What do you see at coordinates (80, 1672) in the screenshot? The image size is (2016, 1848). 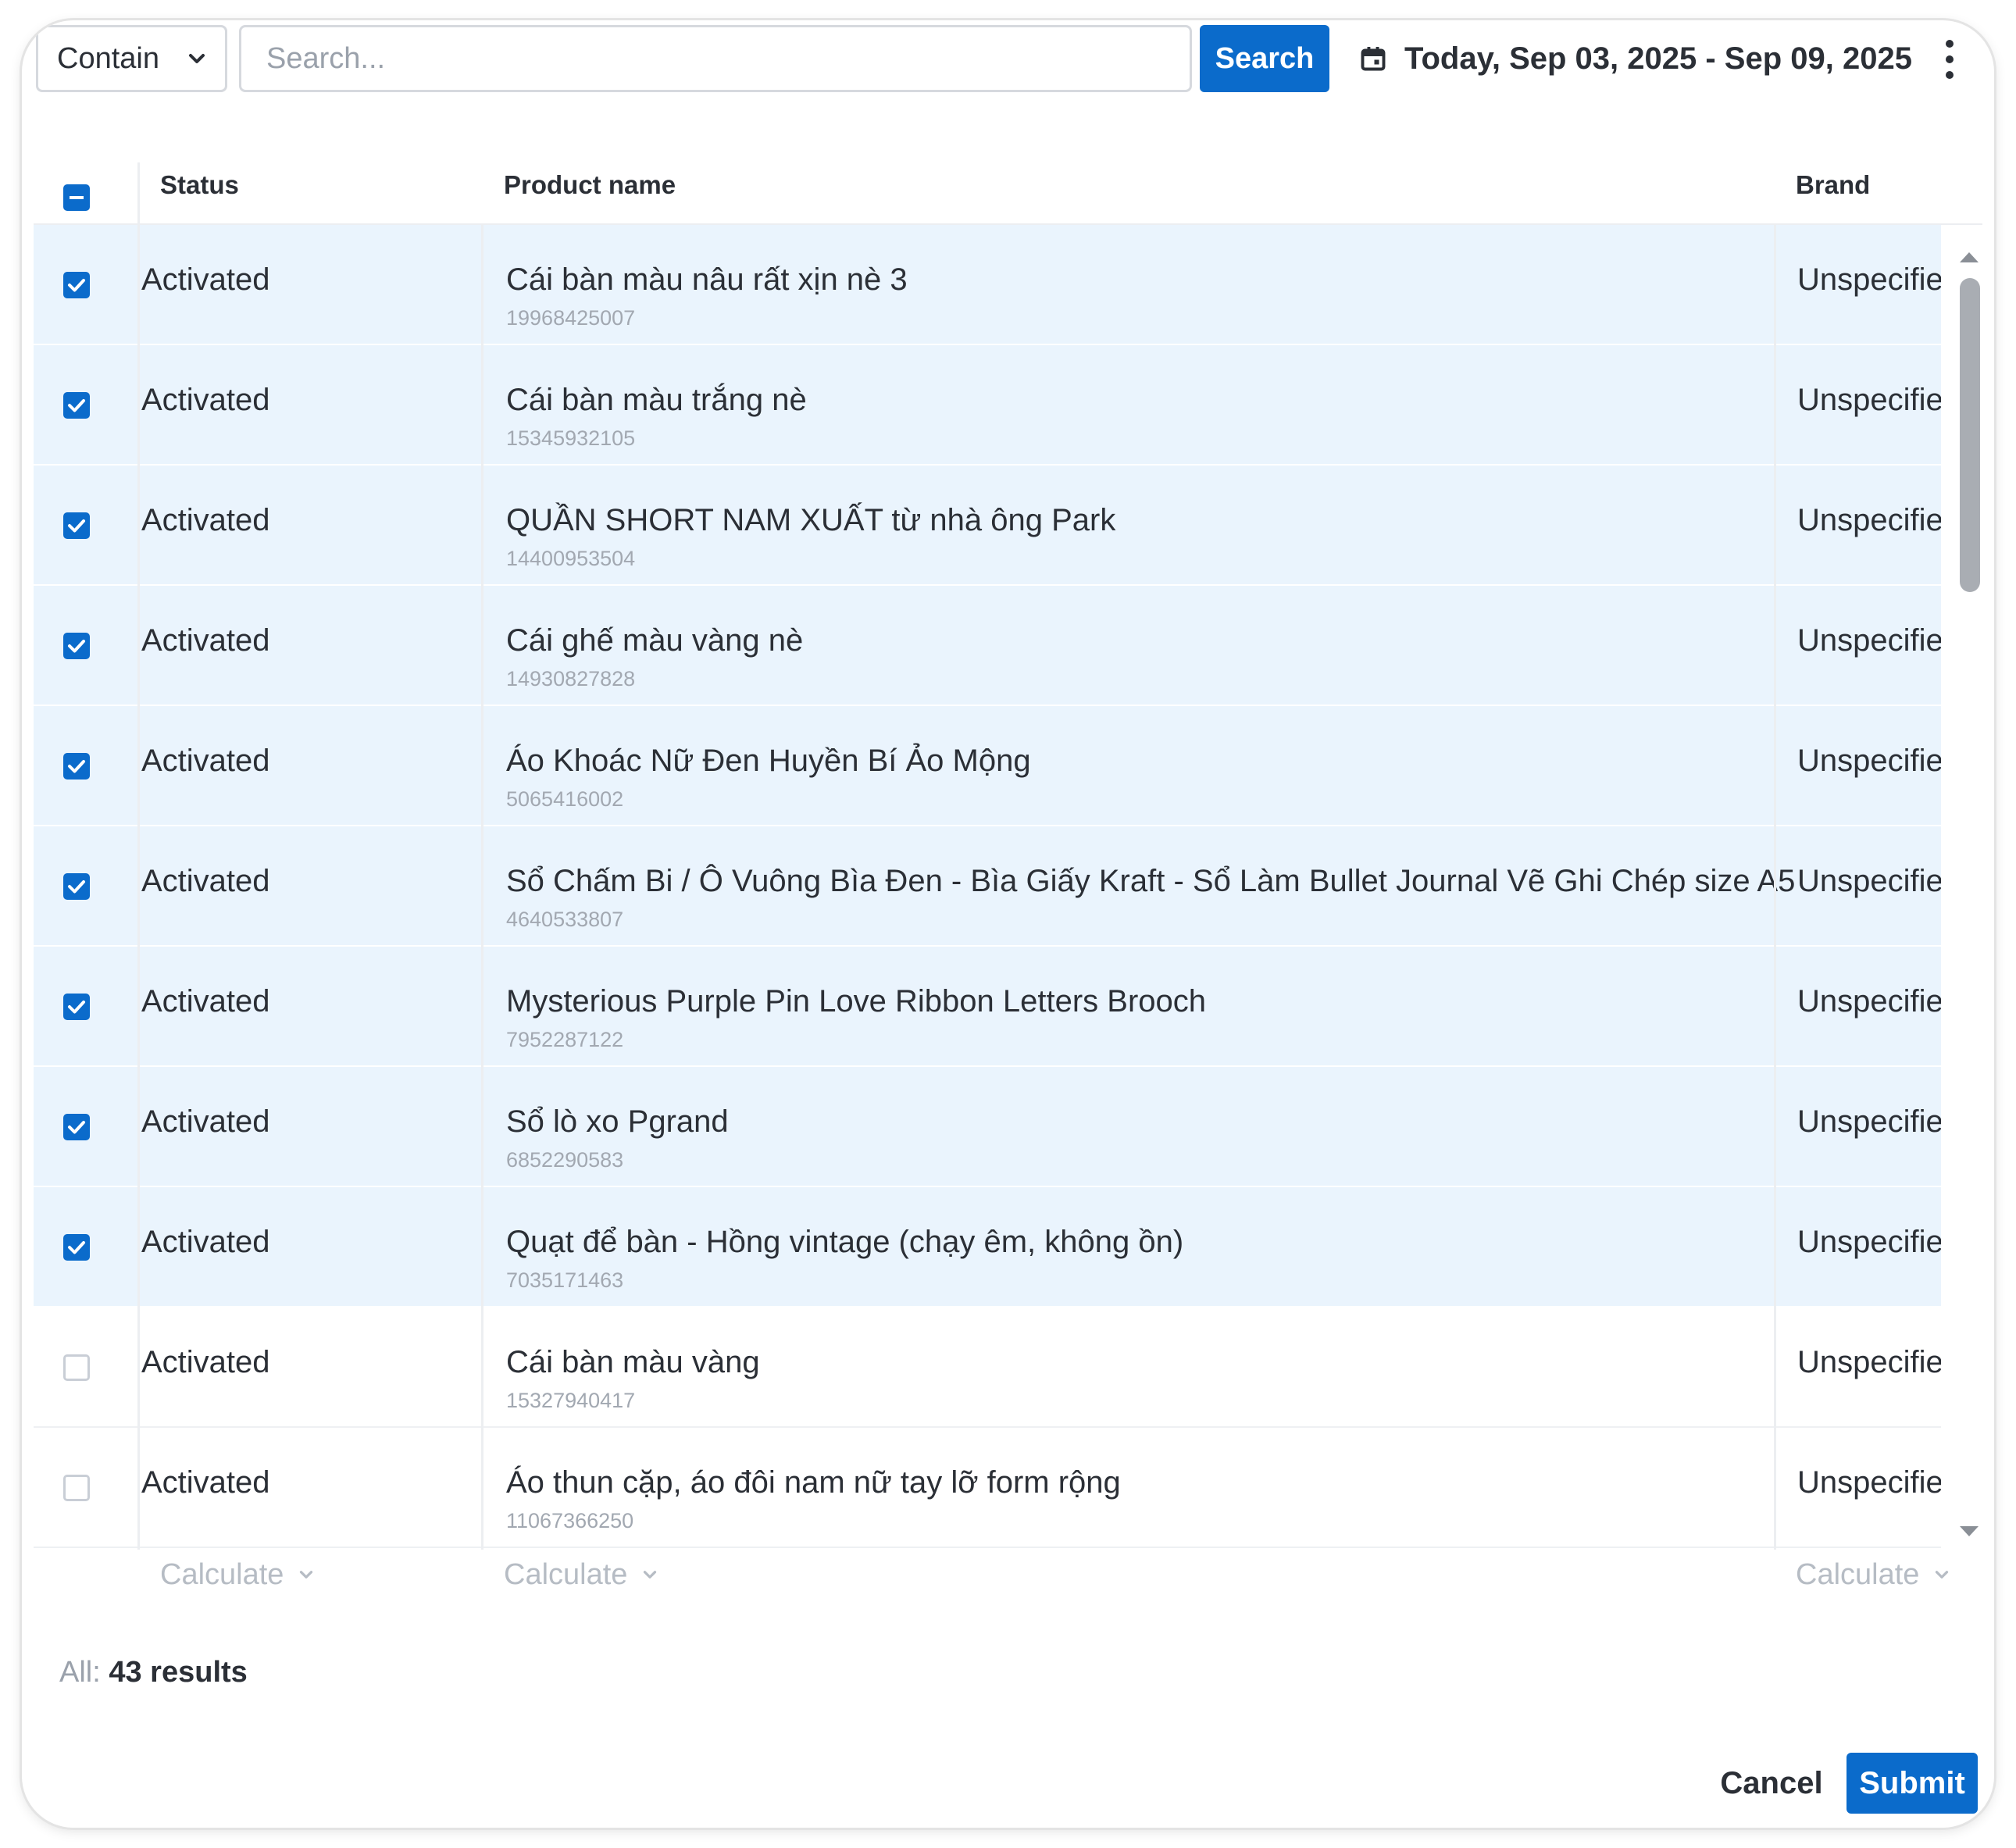 I see `results-prefix: All:` at bounding box center [80, 1672].